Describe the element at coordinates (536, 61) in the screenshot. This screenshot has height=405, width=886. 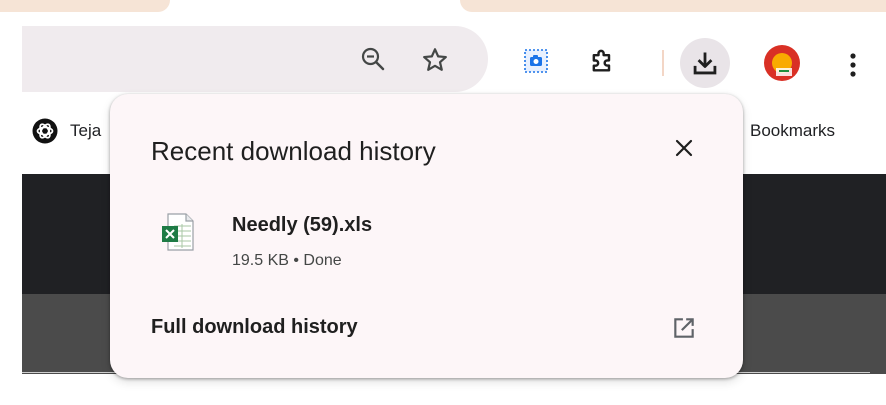
I see `google-lens-icon` at that location.